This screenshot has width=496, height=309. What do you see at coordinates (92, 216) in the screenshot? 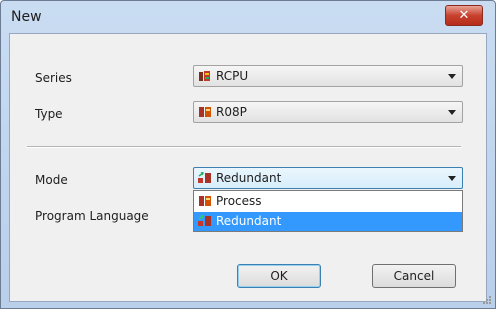
I see `program-language-label: Program Language` at bounding box center [92, 216].